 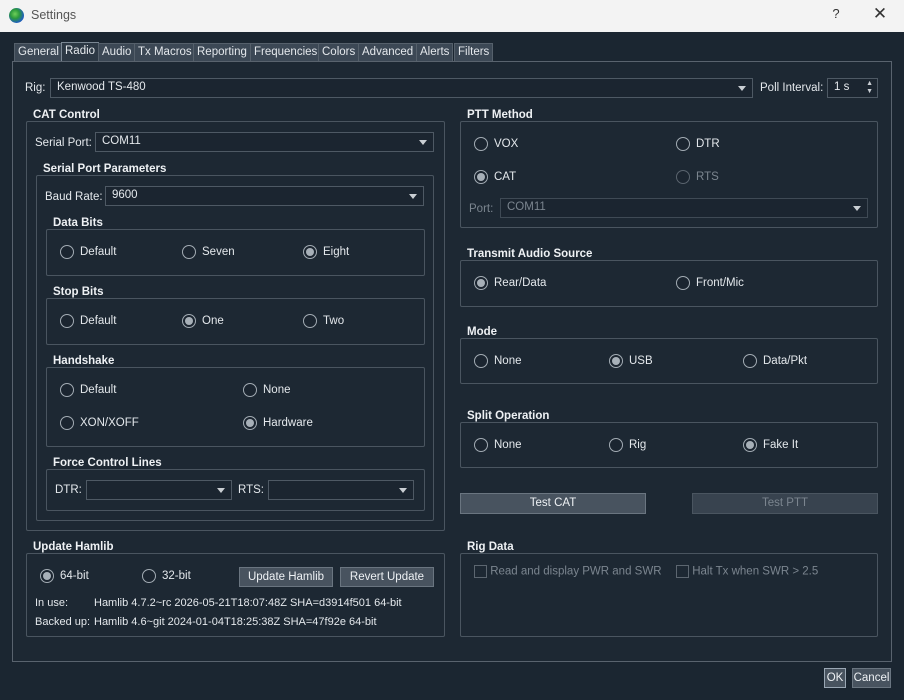 I want to click on rig-data-title: Rig Data, so click(x=490, y=547).